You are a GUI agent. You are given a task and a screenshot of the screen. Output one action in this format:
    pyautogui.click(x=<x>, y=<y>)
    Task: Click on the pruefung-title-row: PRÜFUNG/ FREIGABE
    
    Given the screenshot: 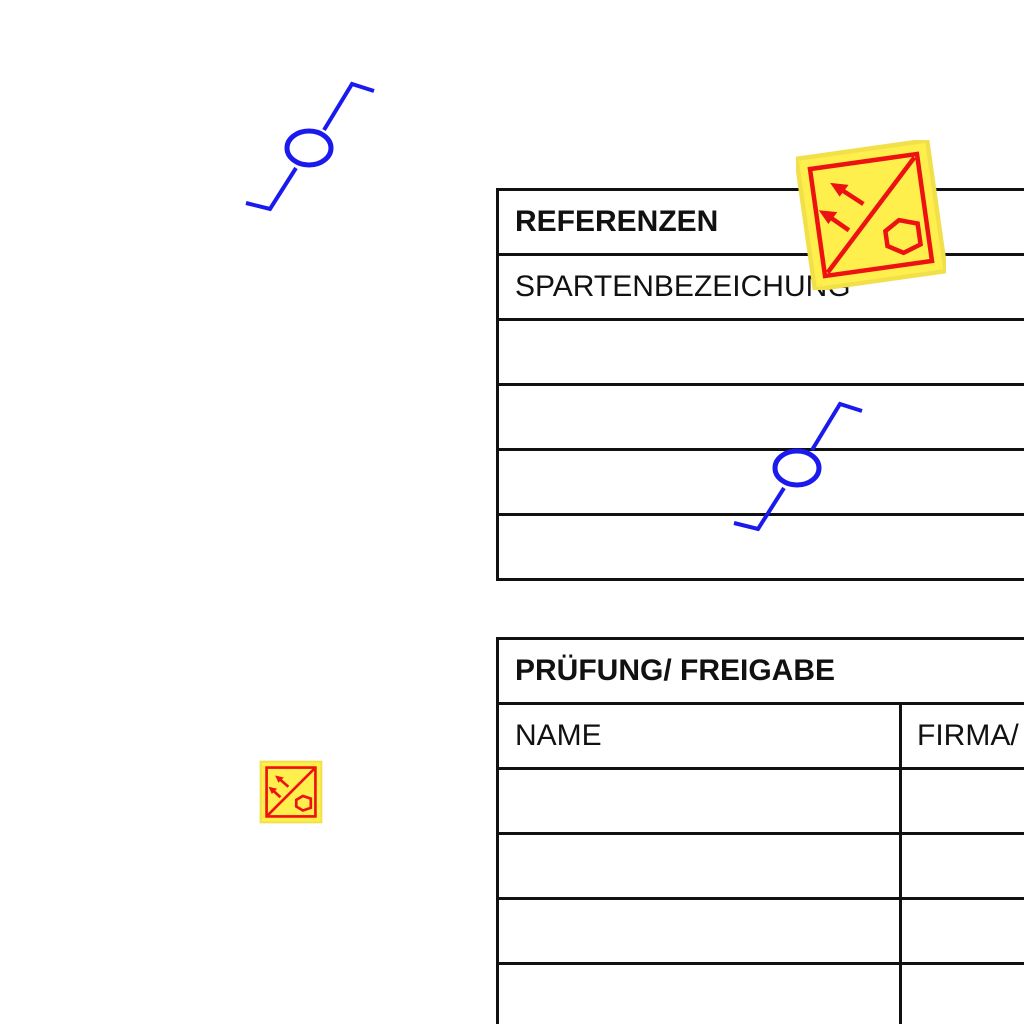 What is the action you would take?
    pyautogui.click(x=761, y=672)
    